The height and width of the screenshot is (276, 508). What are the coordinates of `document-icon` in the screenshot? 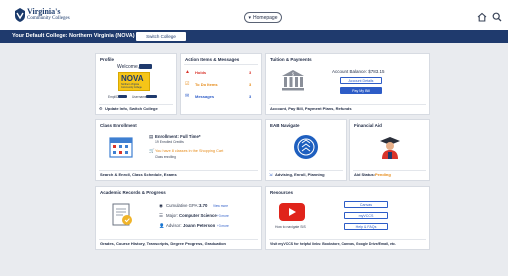 It's located at (122, 214).